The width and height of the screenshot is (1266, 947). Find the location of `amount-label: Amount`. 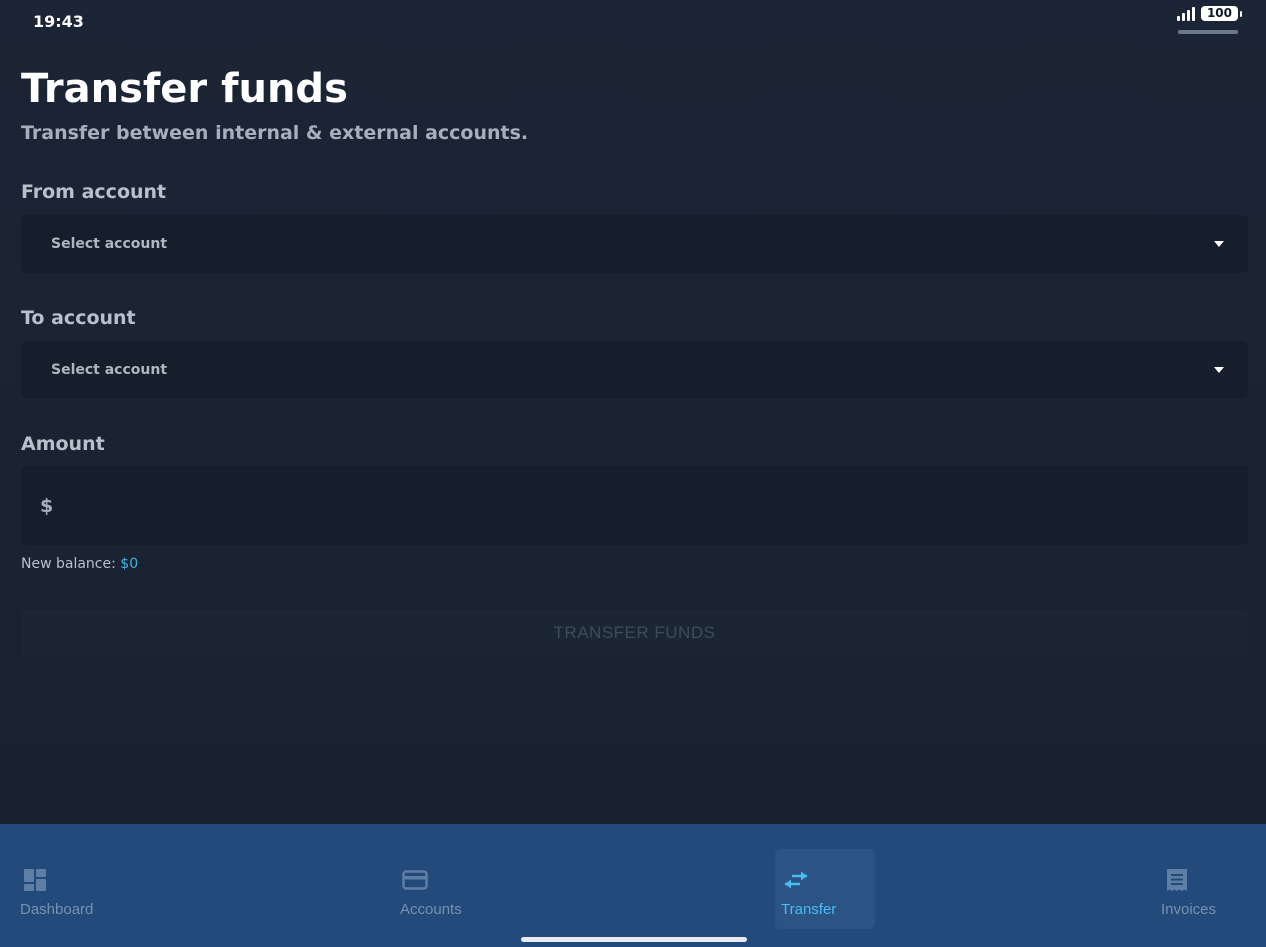

amount-label: Amount is located at coordinates (63, 444).